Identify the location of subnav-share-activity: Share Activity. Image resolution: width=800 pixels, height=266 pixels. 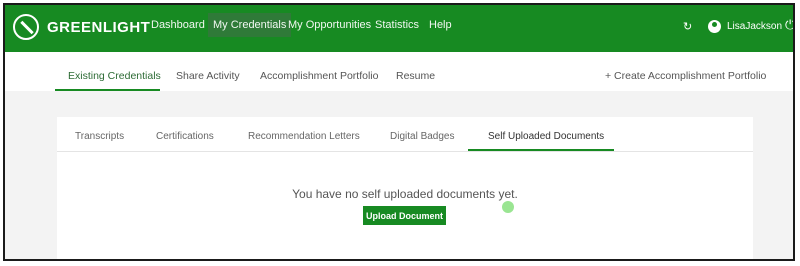
(208, 76).